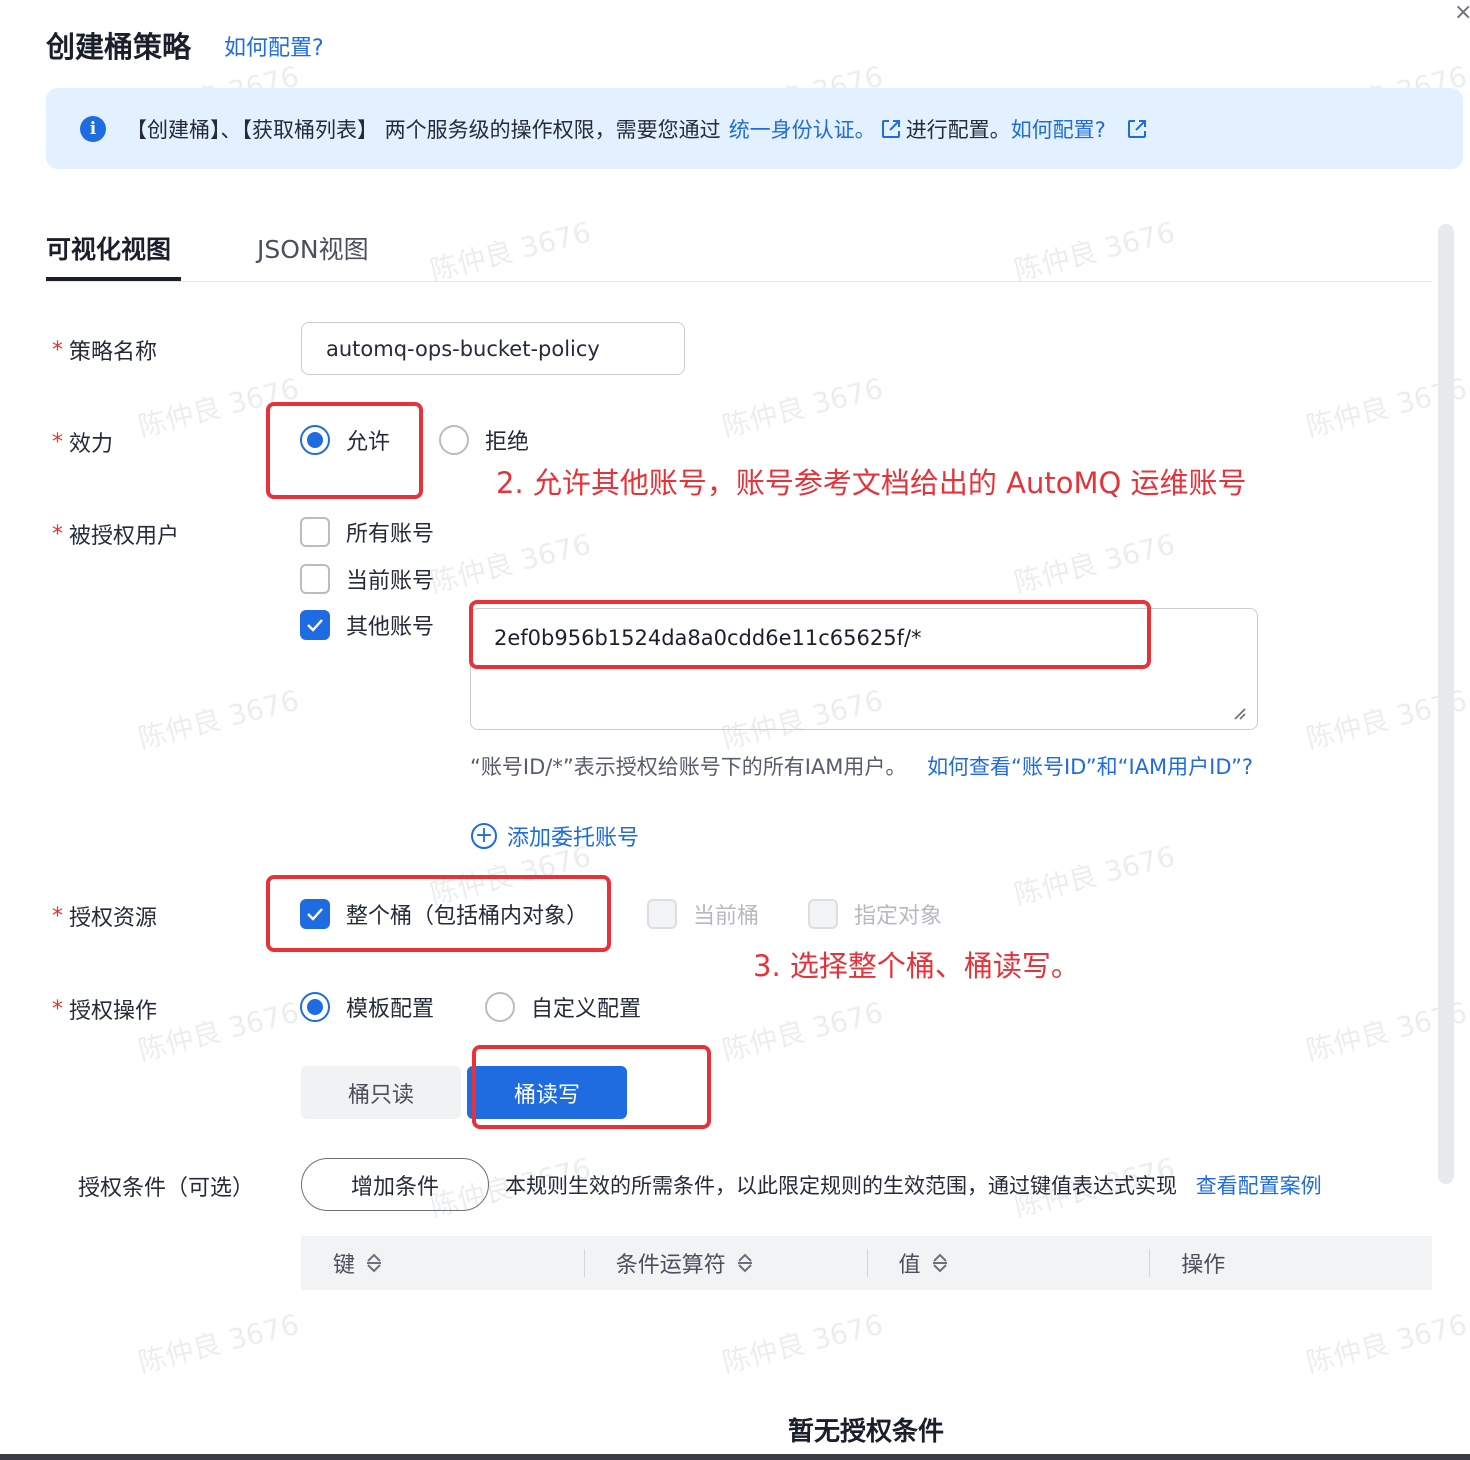 The image size is (1470, 1460). What do you see at coordinates (703, 914) in the screenshot?
I see `resource-current-bucket-checkbox: 当前桶` at bounding box center [703, 914].